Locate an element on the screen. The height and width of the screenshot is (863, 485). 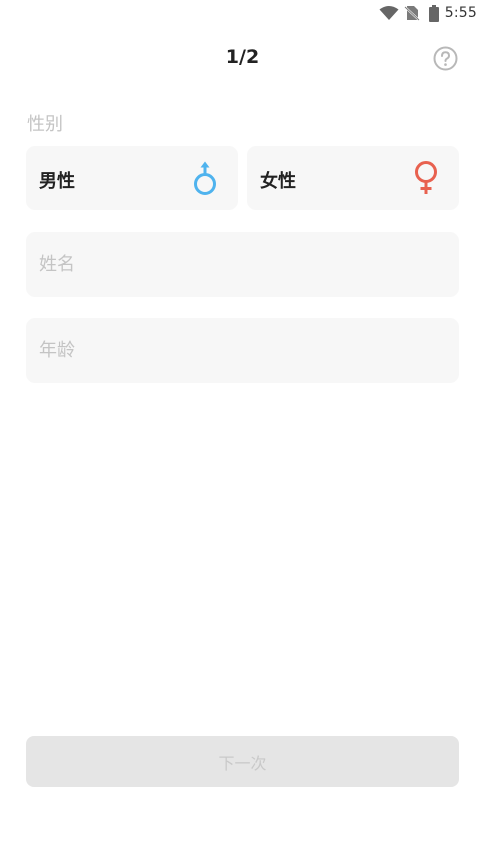
gender-option-male-label: 男性 is located at coordinates (57, 181).